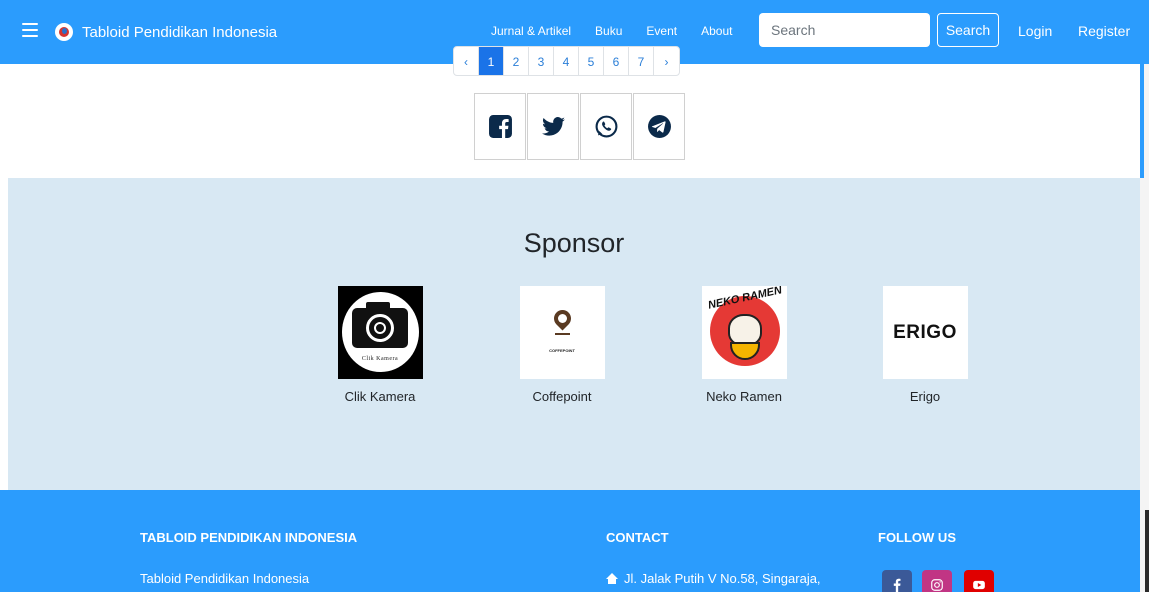  I want to click on coffepoint-logo: COFFEPOINT, so click(562, 332).